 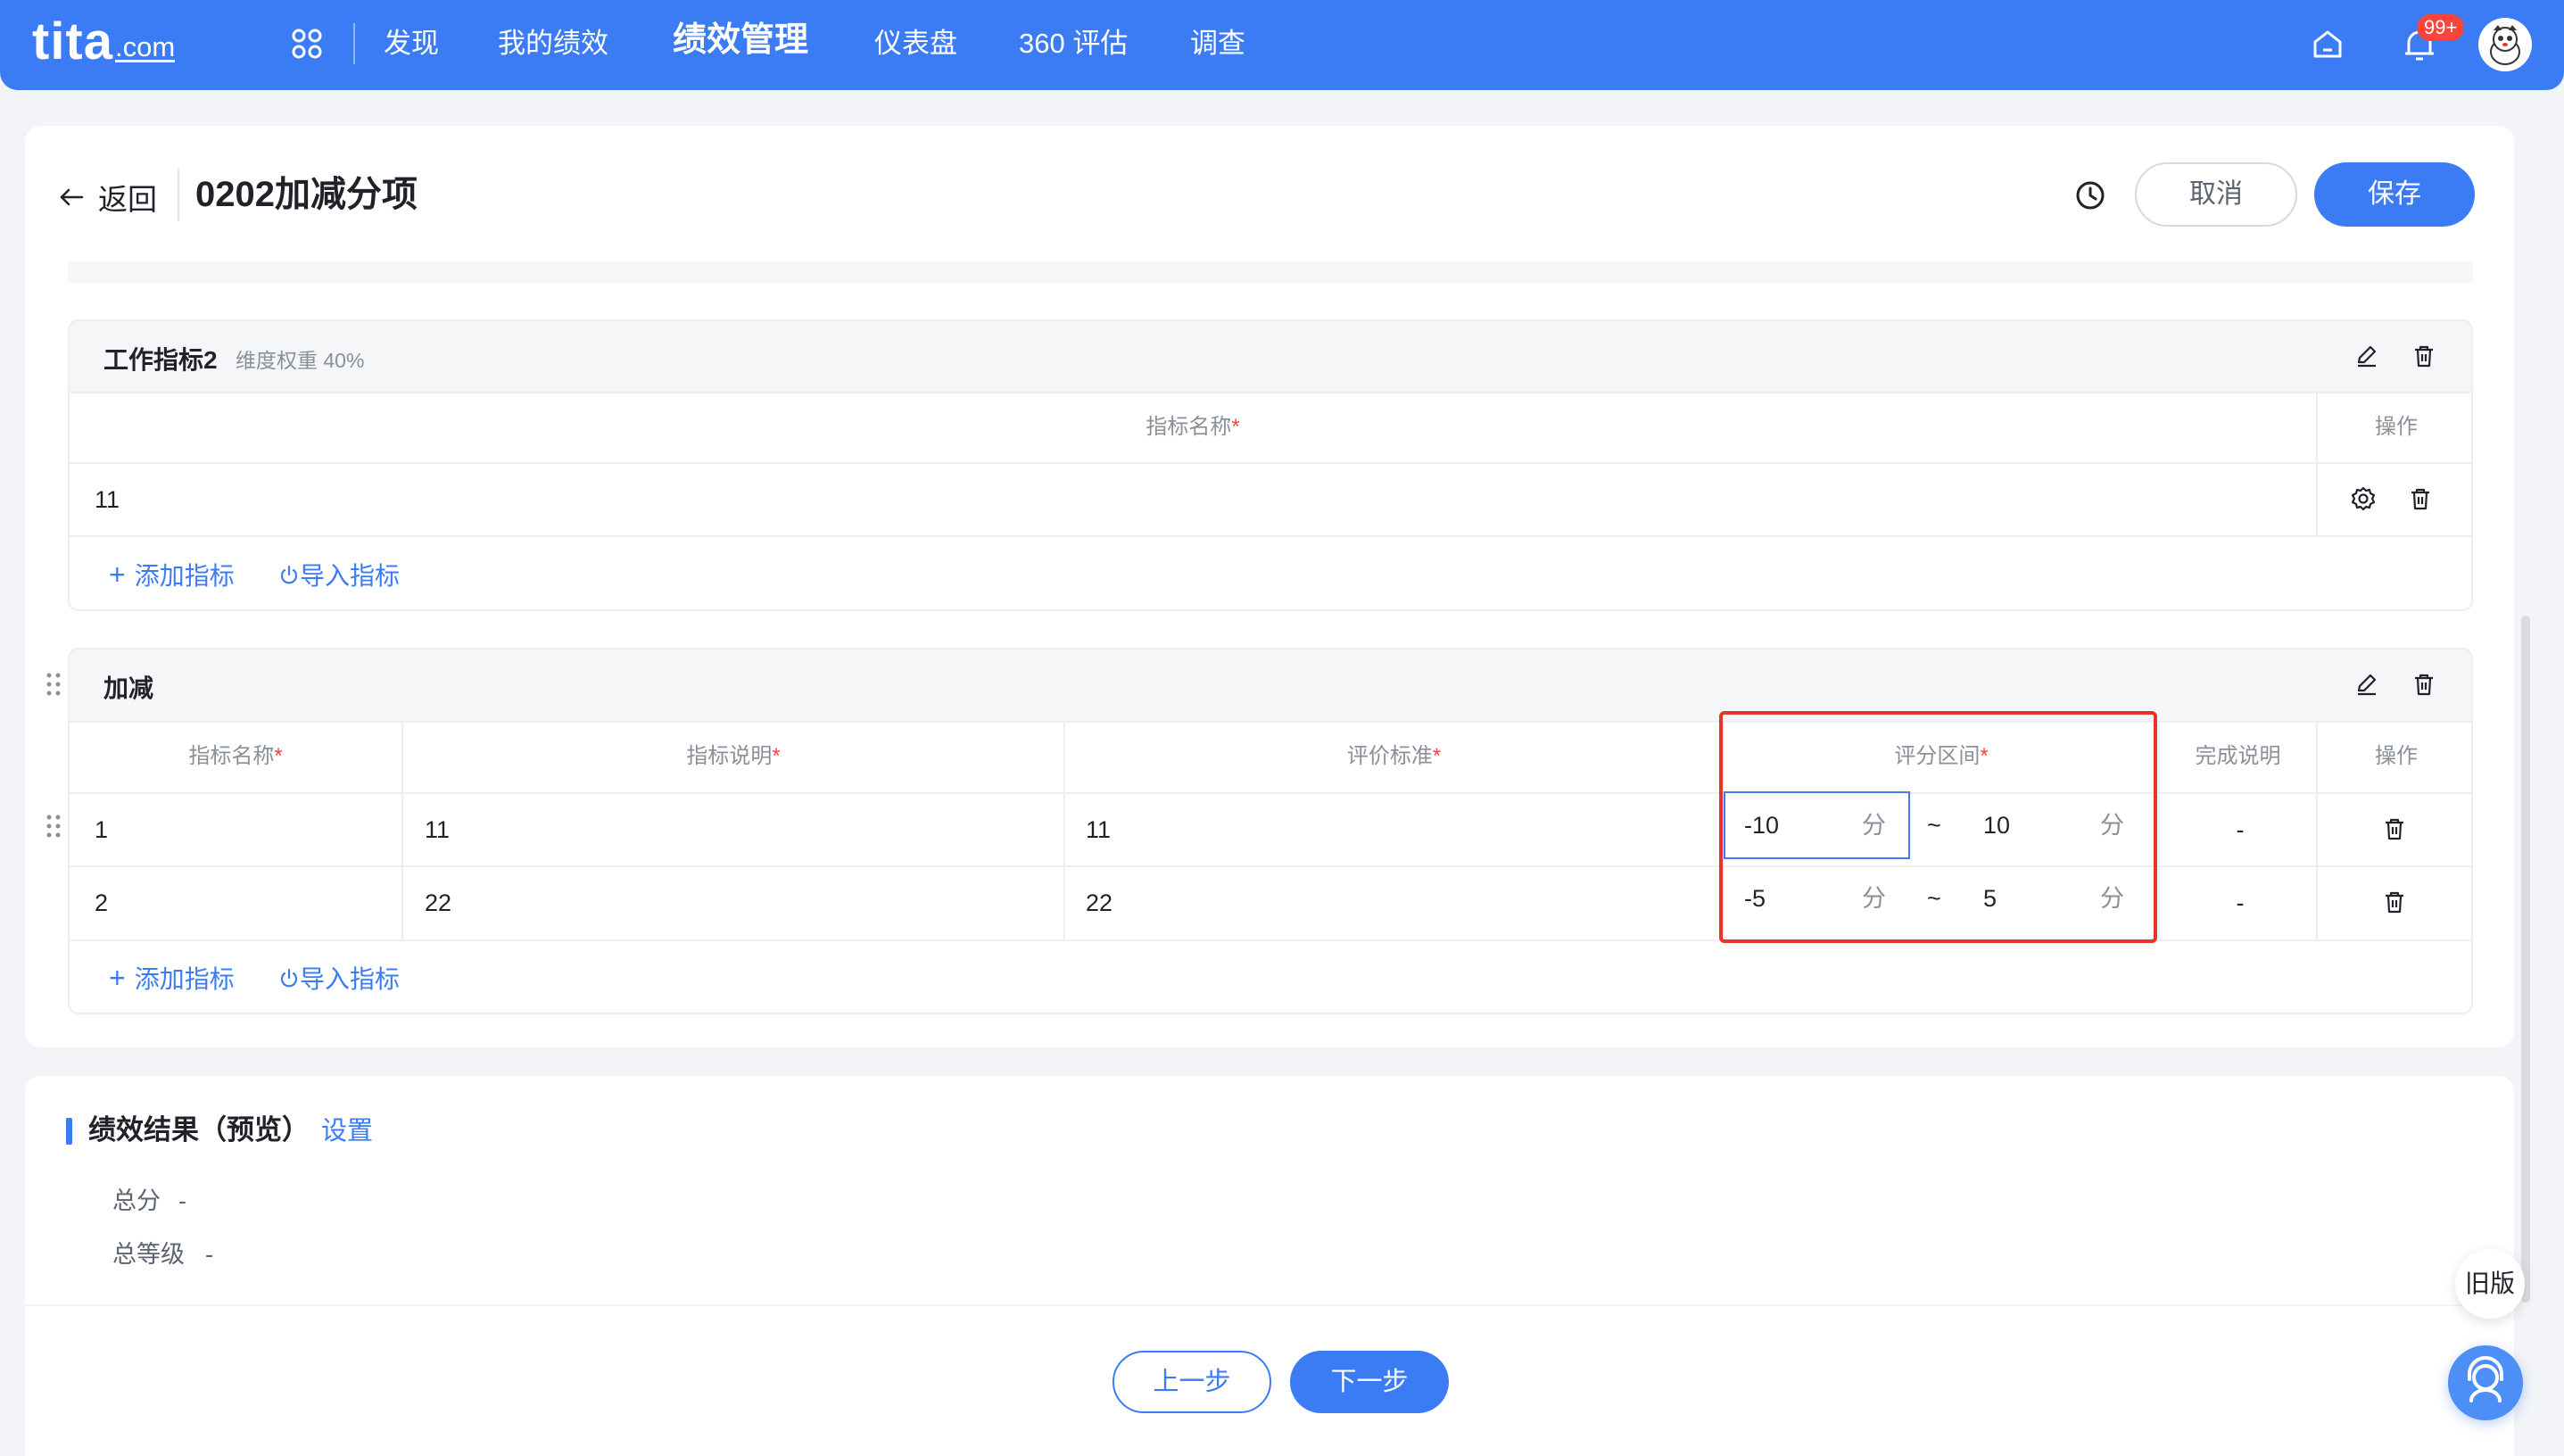 What do you see at coordinates (69, 1132) in the screenshot?
I see `section-accent-bar` at bounding box center [69, 1132].